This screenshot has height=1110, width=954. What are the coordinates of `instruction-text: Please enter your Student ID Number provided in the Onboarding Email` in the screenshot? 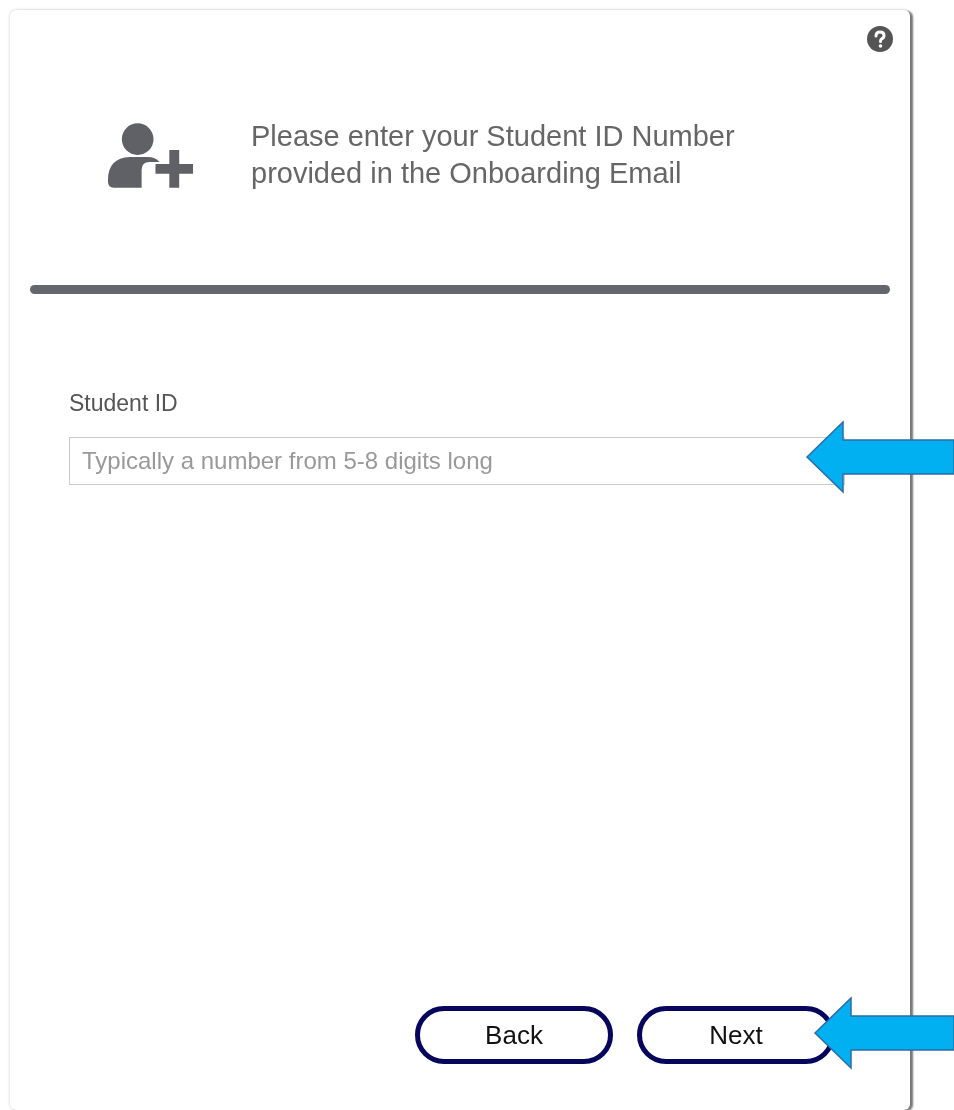 It's located at (493, 155).